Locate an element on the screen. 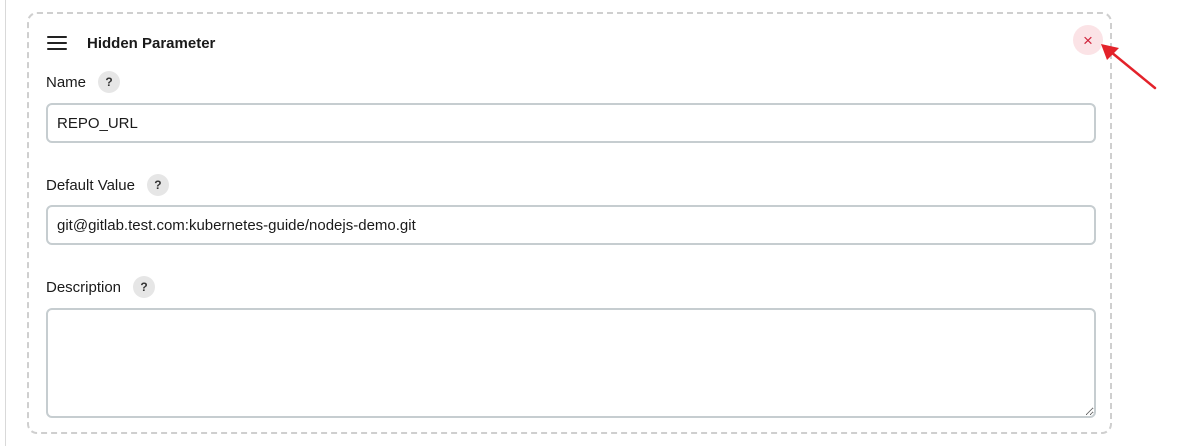 The image size is (1195, 446). default-value-label-row: Default Value ? is located at coordinates (107, 185).